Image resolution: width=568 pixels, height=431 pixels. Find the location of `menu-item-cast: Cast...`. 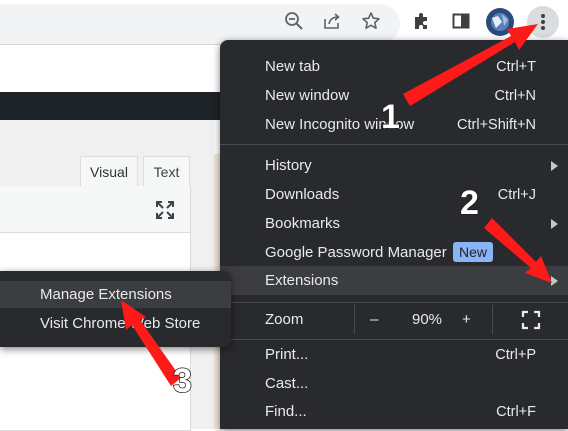

menu-item-cast: Cast... is located at coordinates (394, 383).